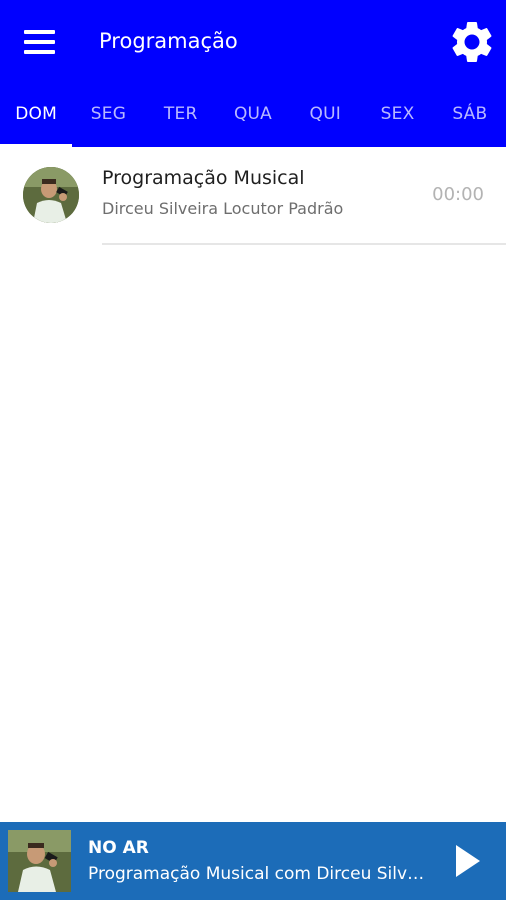  I want to click on tab-sex: SEX, so click(397, 119).